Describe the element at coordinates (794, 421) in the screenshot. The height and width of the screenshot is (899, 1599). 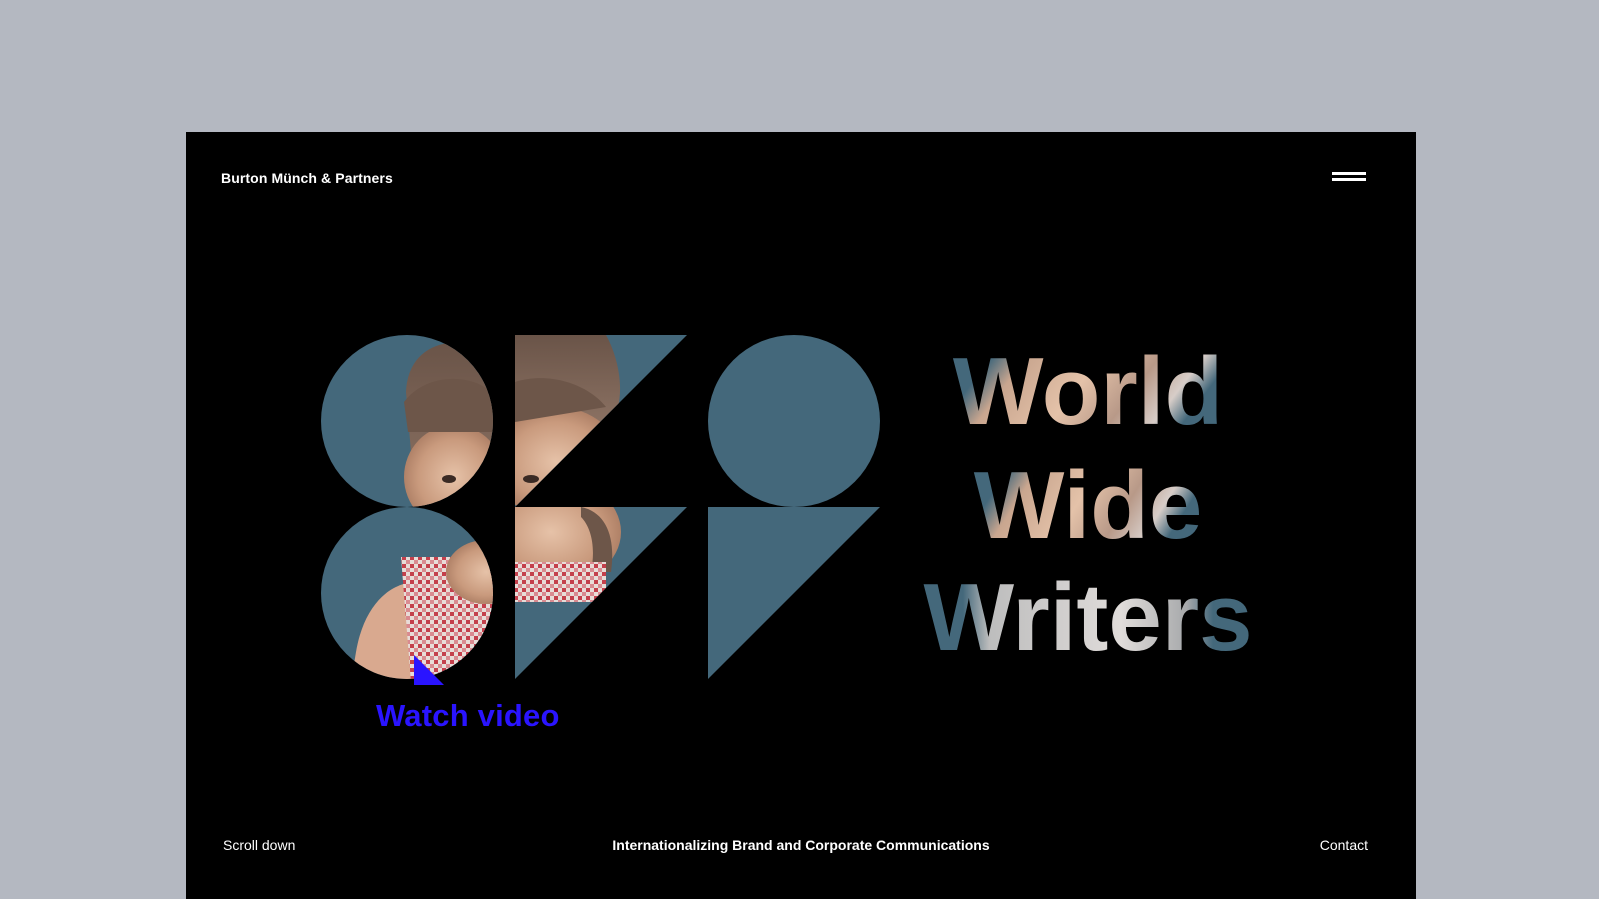
I see `shape-circle-top-right` at that location.